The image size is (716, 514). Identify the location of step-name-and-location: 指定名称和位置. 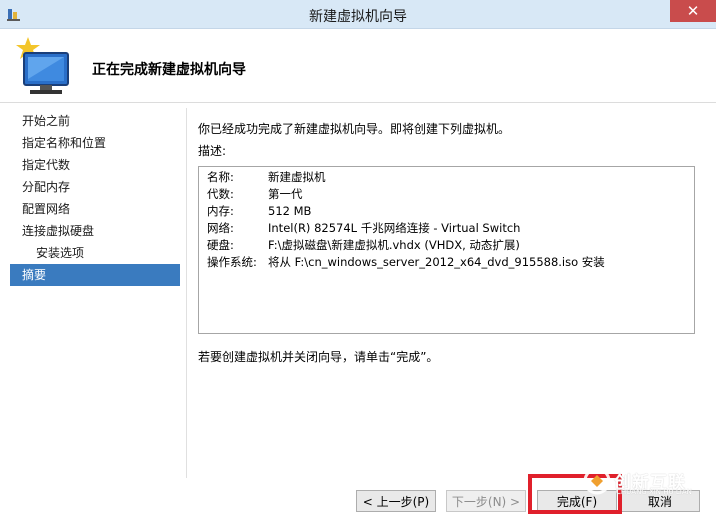
(95, 143).